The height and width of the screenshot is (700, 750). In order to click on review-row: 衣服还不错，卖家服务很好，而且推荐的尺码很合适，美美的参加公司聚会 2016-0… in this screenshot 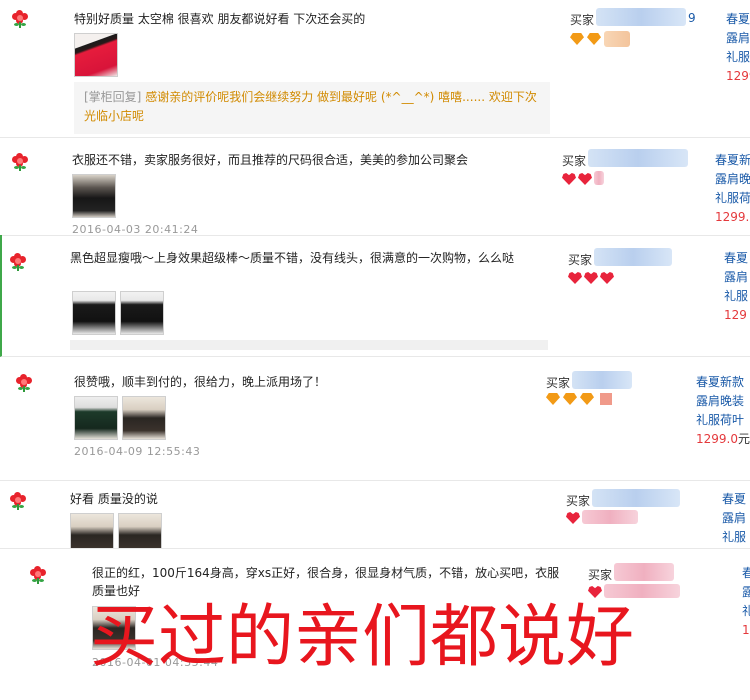, I will do `click(375, 186)`.